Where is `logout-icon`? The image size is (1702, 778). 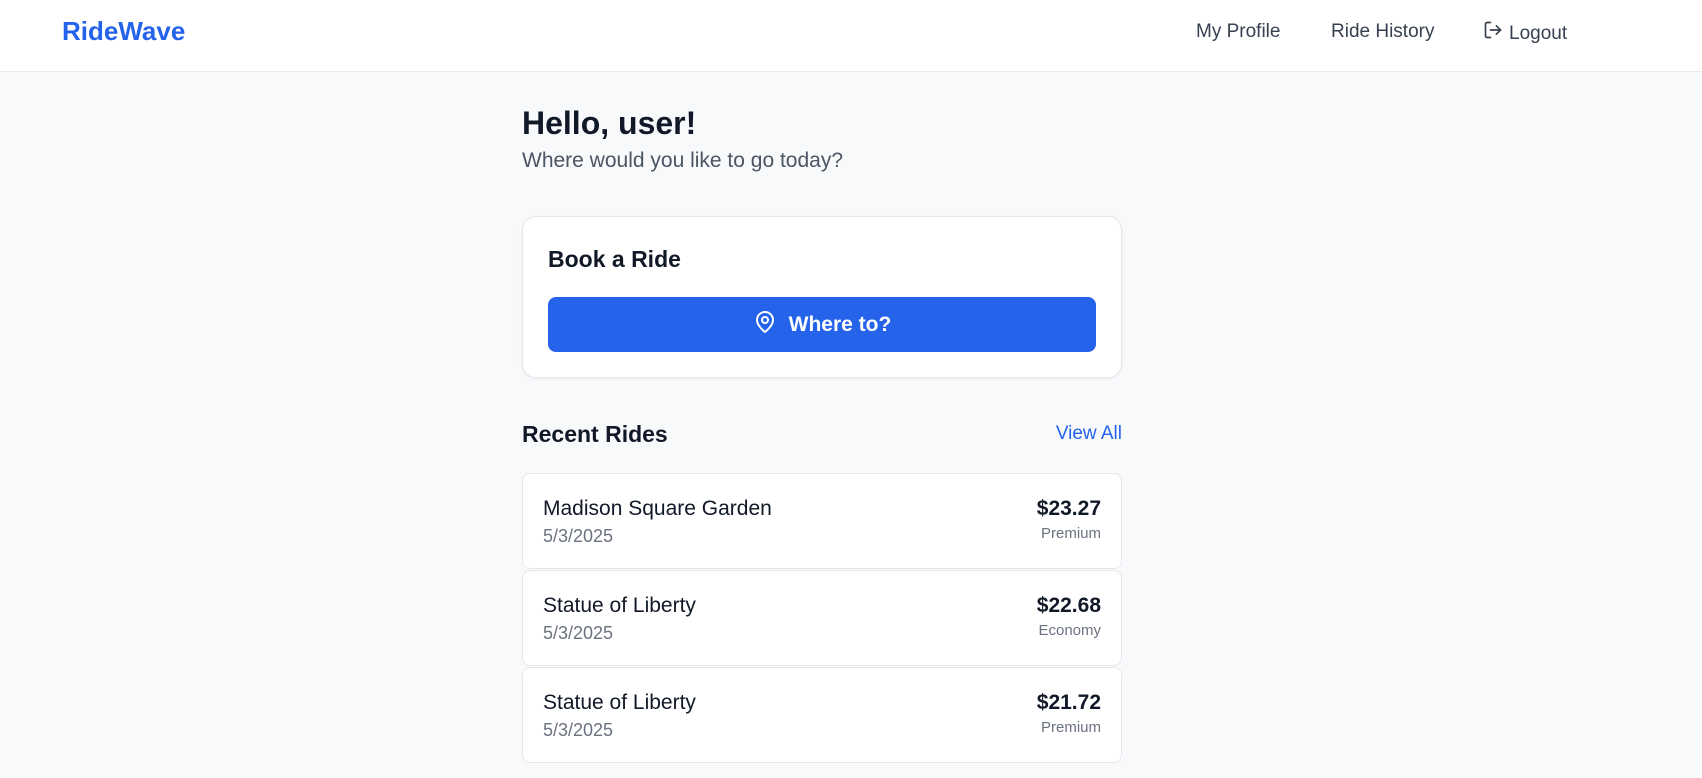 logout-icon is located at coordinates (1493, 33).